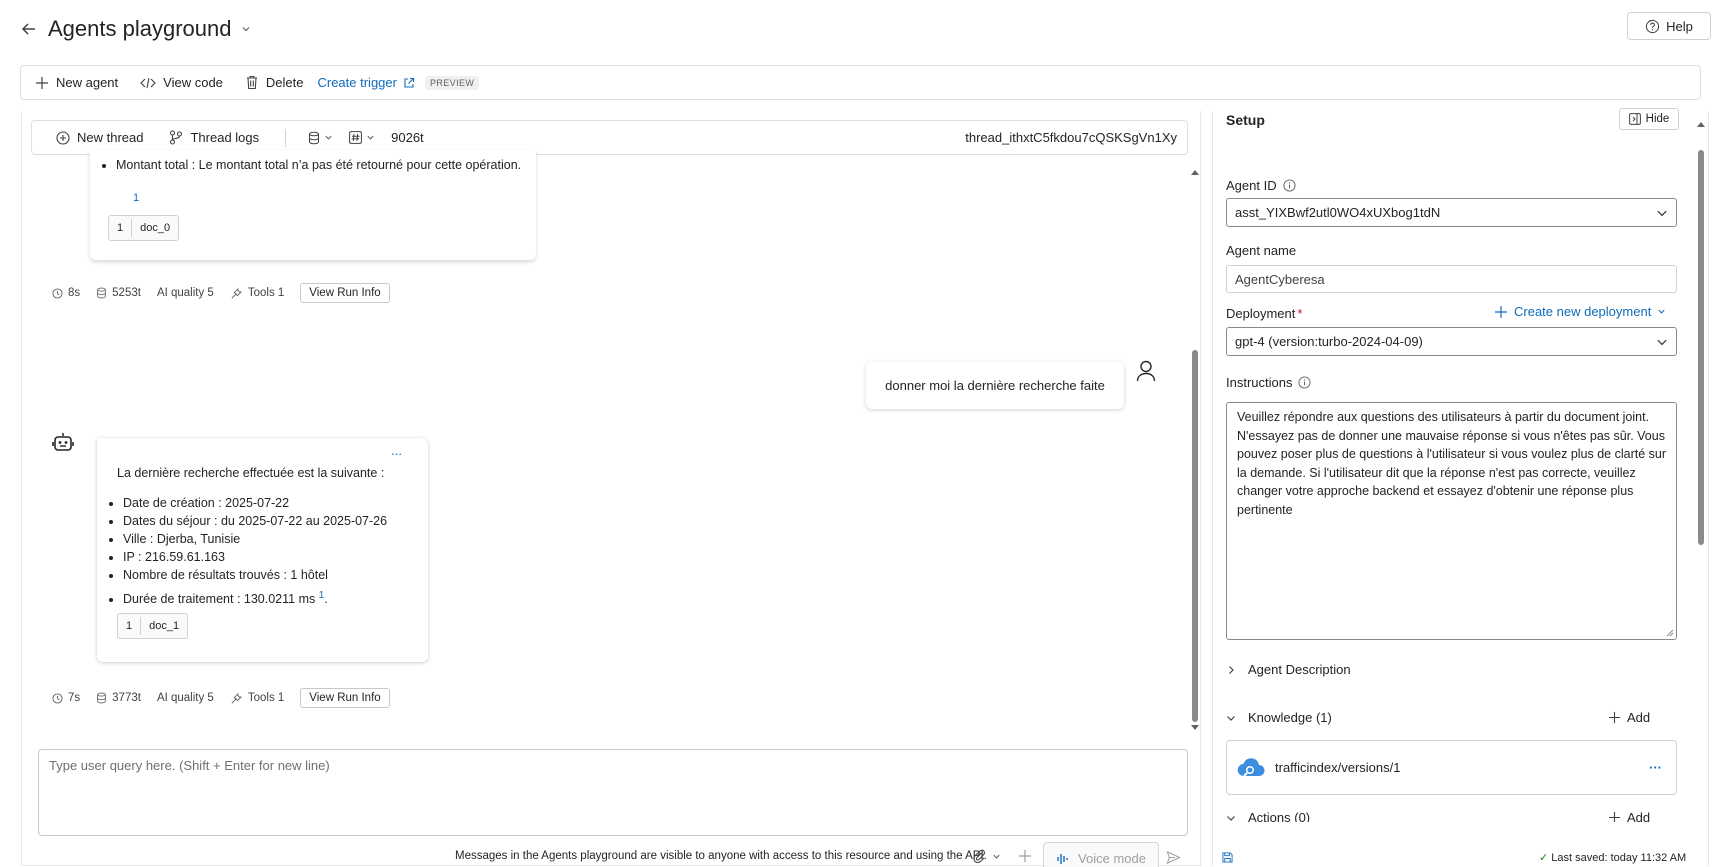 The height and width of the screenshot is (867, 1721). Describe the element at coordinates (135, 29) in the screenshot. I see `page-header: Agents playground` at that location.